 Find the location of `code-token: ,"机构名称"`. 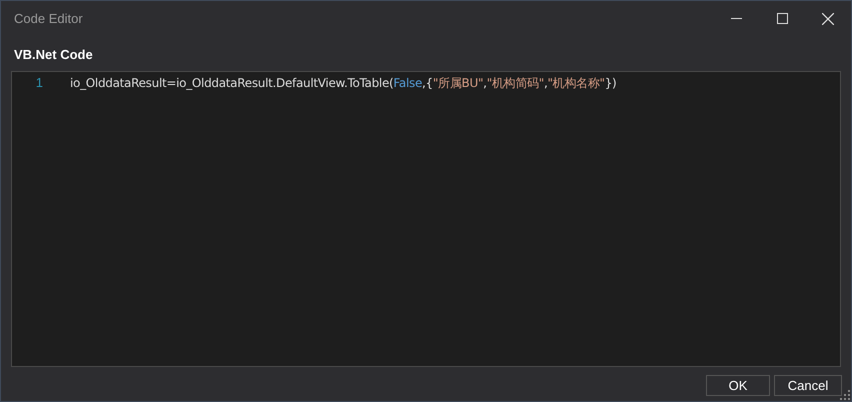

code-token: ,"机构名称" is located at coordinates (574, 83).